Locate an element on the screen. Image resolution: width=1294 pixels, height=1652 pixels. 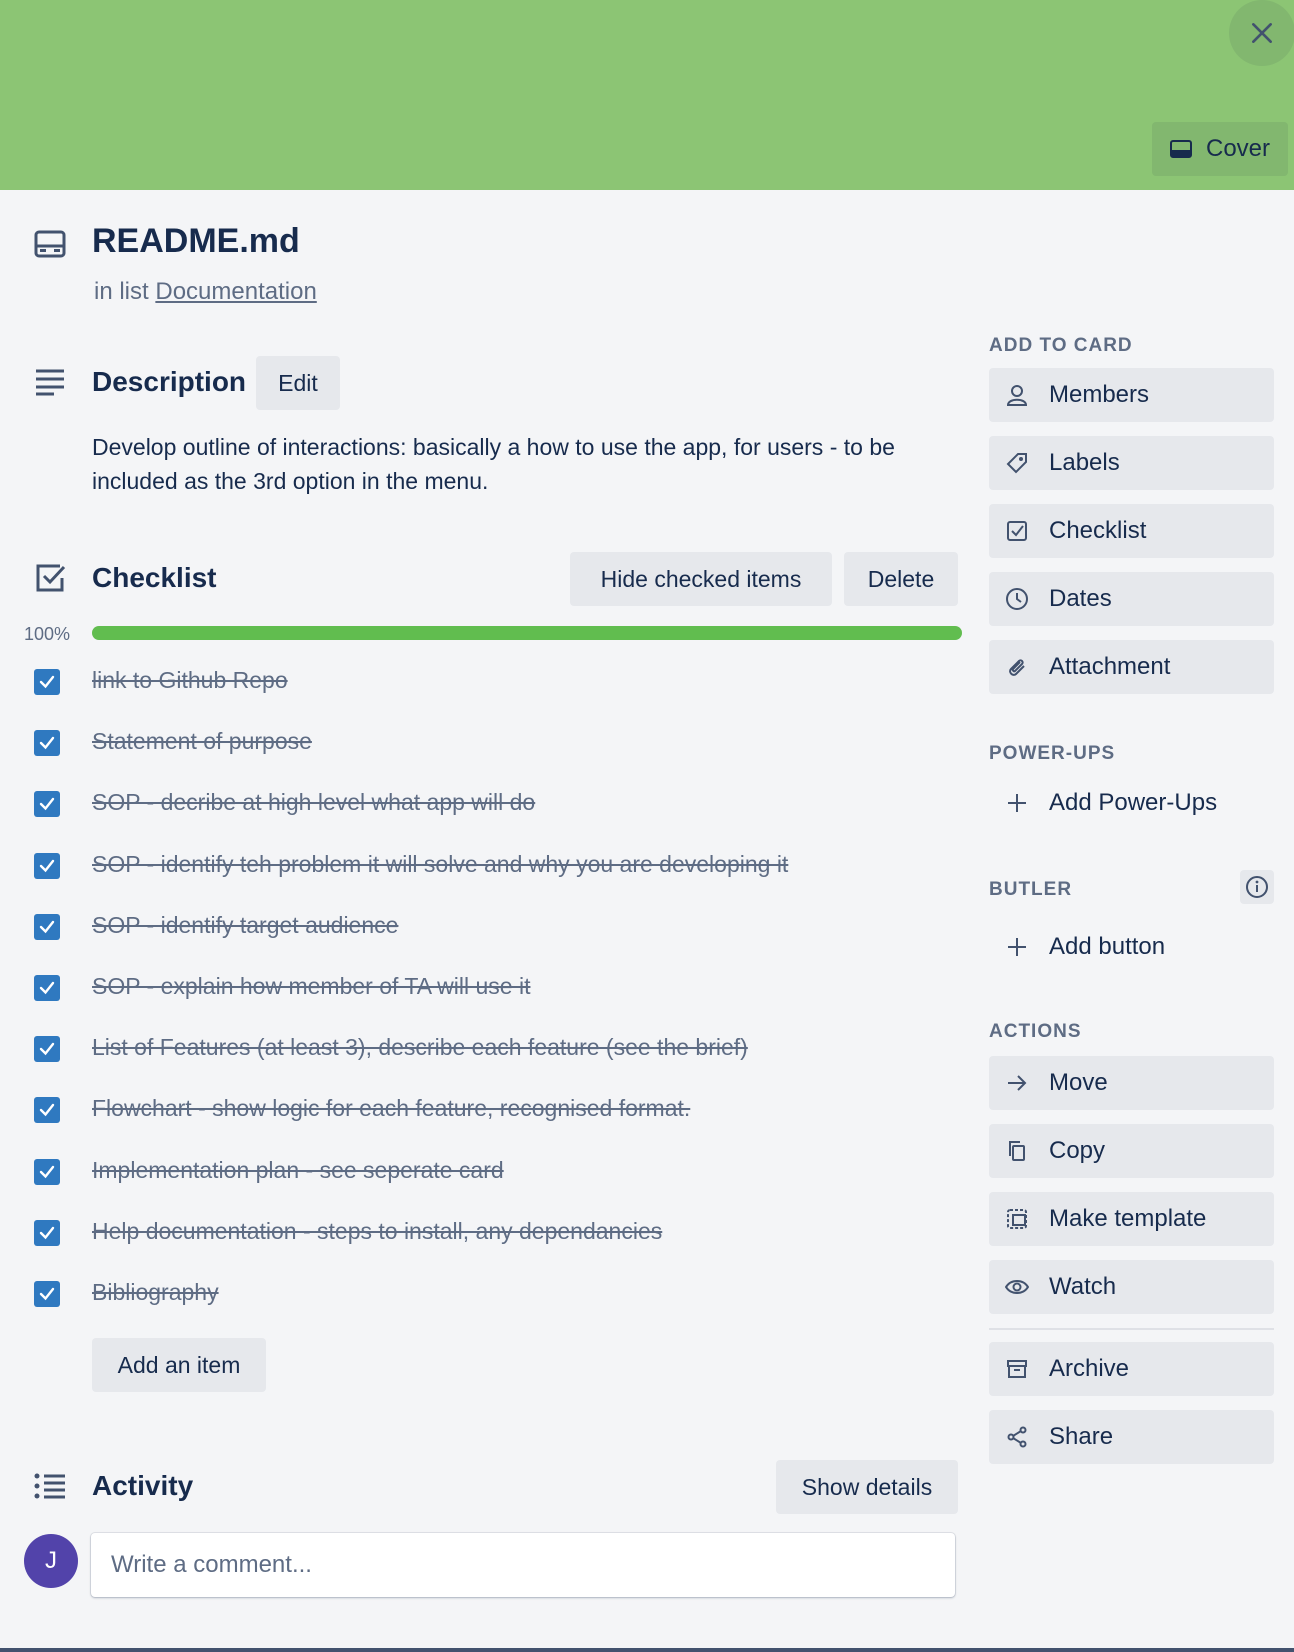
divider is located at coordinates (1131, 1329).